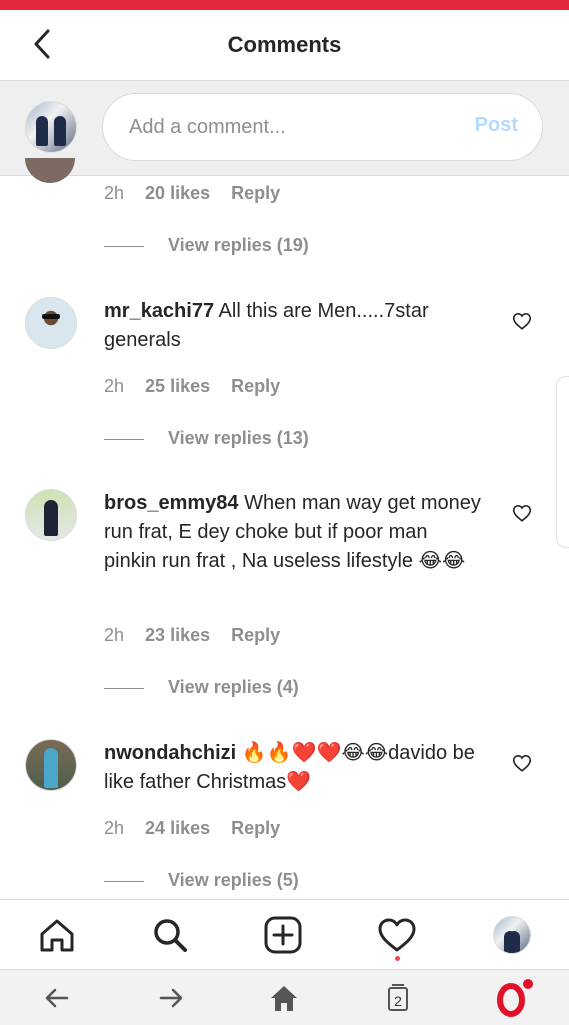  Describe the element at coordinates (238, 438) in the screenshot. I see `view-replies-label: View replies (13)` at that location.